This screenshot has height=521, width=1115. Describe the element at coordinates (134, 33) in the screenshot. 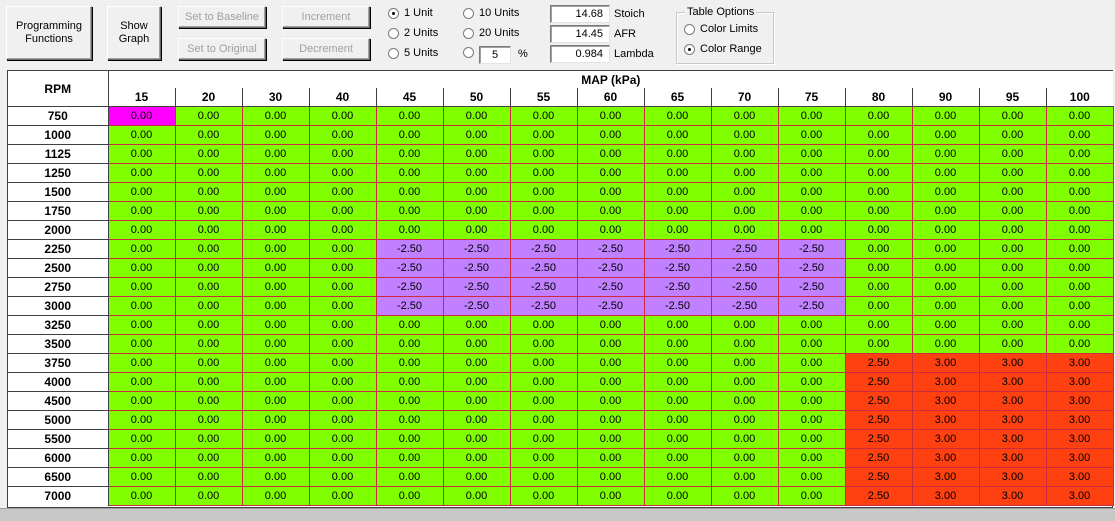

I see `show-graph-button: Show Graph` at that location.